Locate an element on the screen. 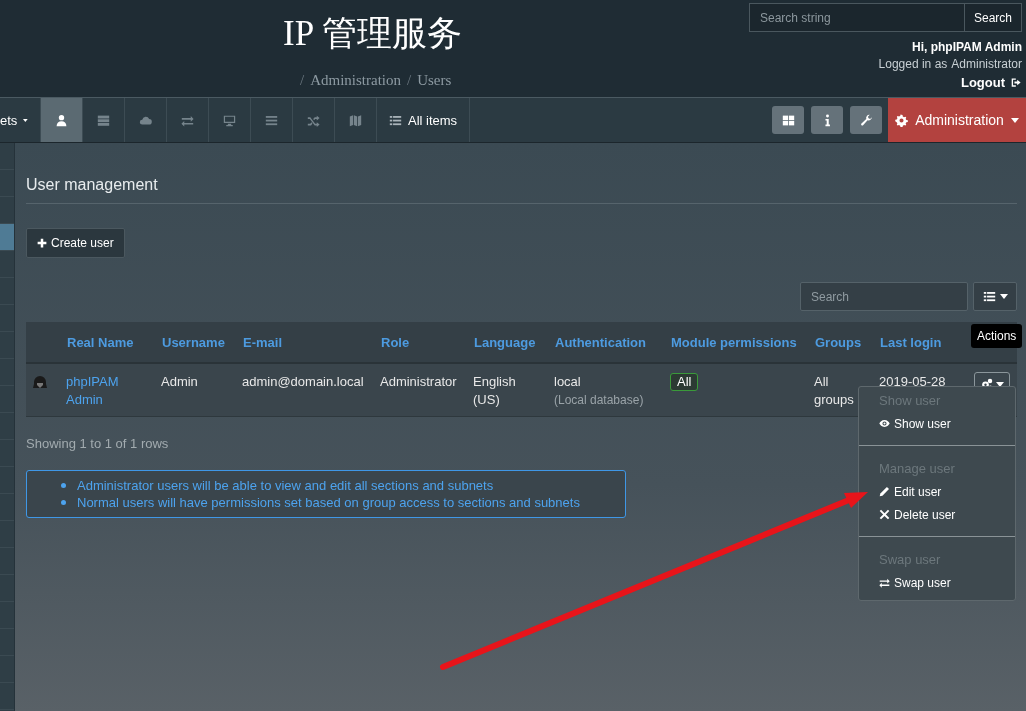  breadcrumb-link: Administration is located at coordinates (355, 80).